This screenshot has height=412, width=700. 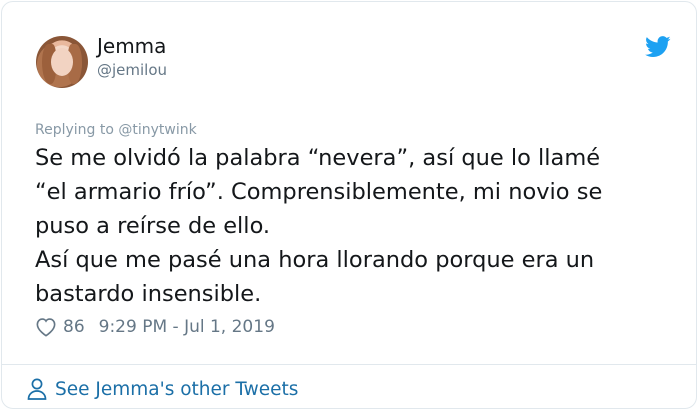 What do you see at coordinates (658, 47) in the screenshot?
I see `twitter-bird-icon` at bounding box center [658, 47].